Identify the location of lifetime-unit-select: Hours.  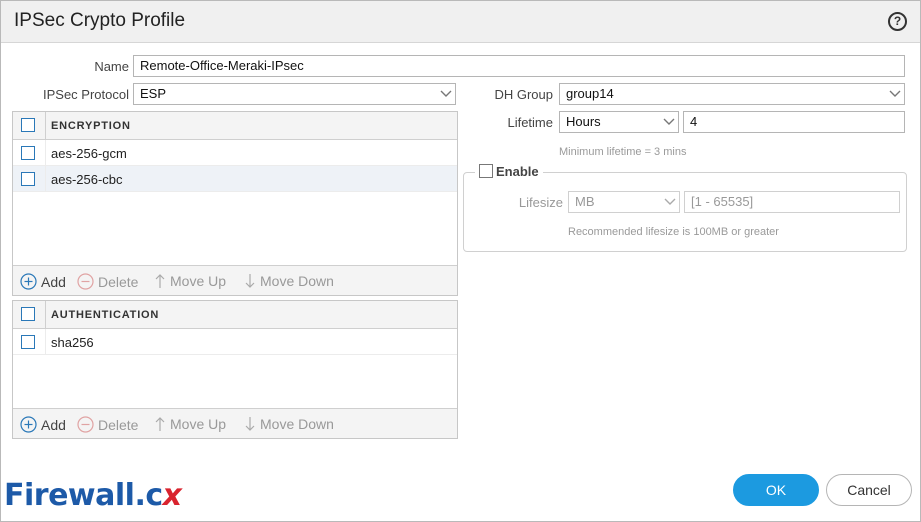
(619, 122).